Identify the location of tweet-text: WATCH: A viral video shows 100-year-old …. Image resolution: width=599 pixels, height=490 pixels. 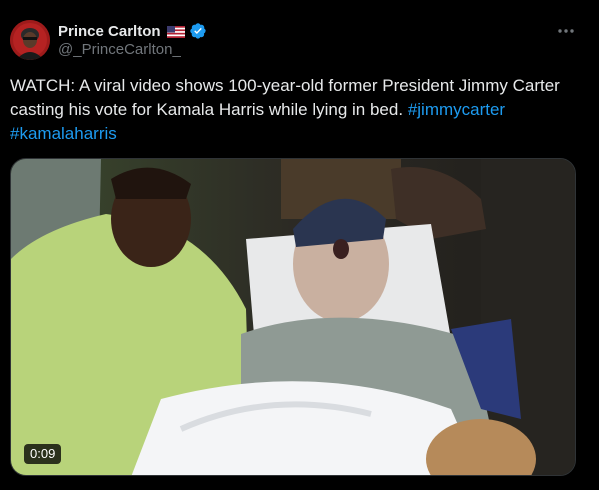
(296, 110).